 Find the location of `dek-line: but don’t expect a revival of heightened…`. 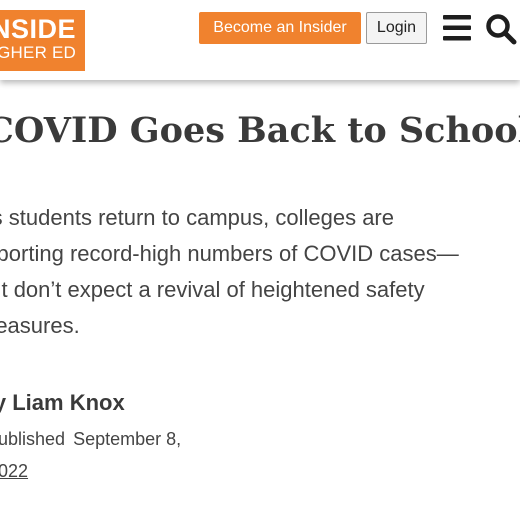

dek-line: but don’t expect a revival of heightened… is located at coordinates (212, 289).